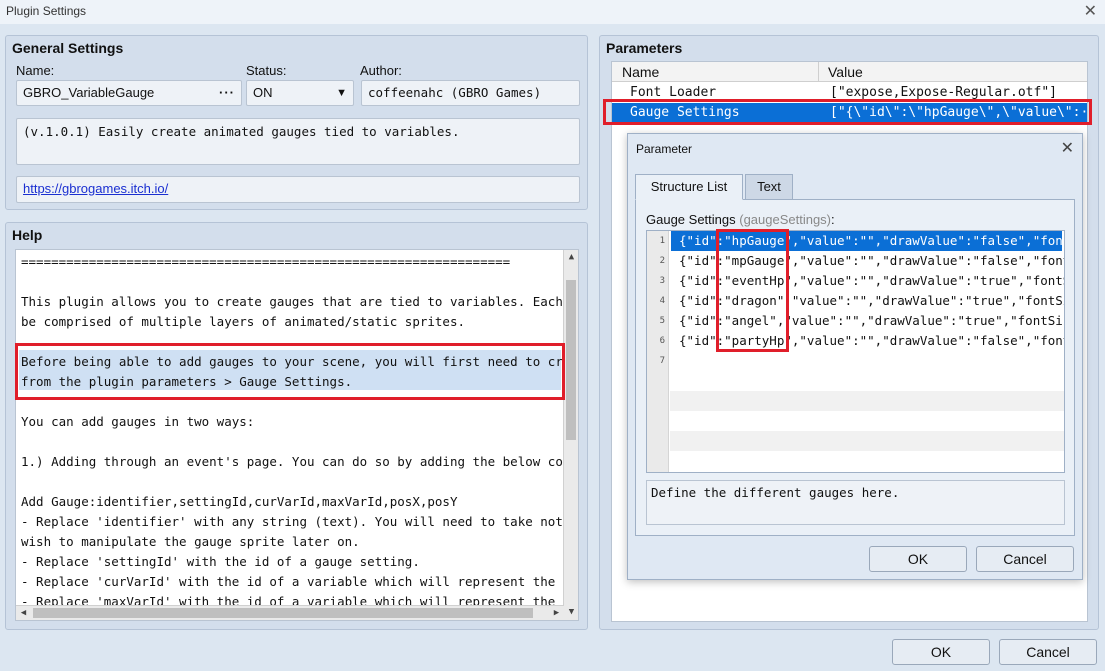 The height and width of the screenshot is (671, 1105). Describe the element at coordinates (855, 361) in the screenshot. I see `list-item: 7` at that location.